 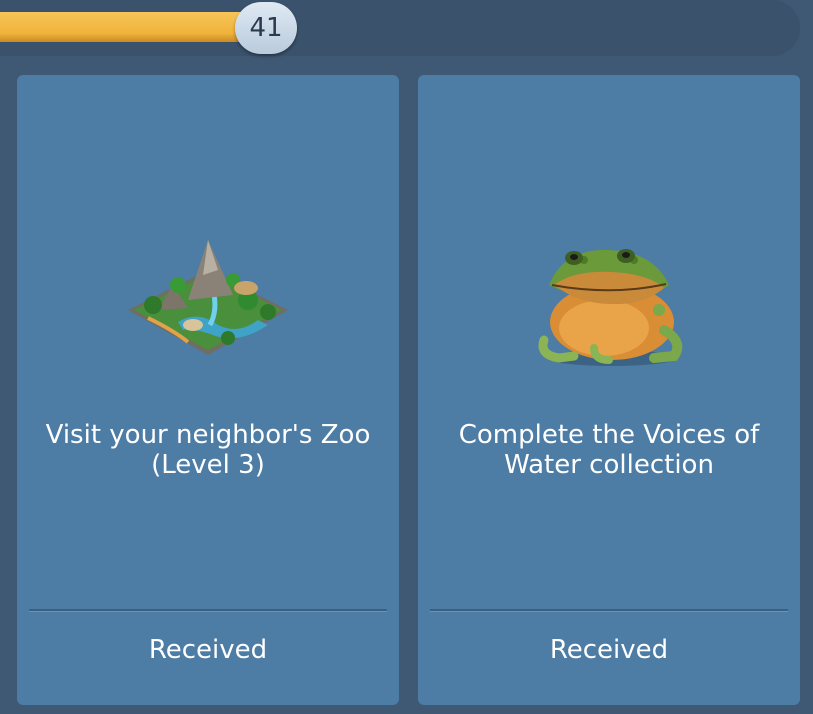 What do you see at coordinates (609, 300) in the screenshot?
I see `frog-icon` at bounding box center [609, 300].